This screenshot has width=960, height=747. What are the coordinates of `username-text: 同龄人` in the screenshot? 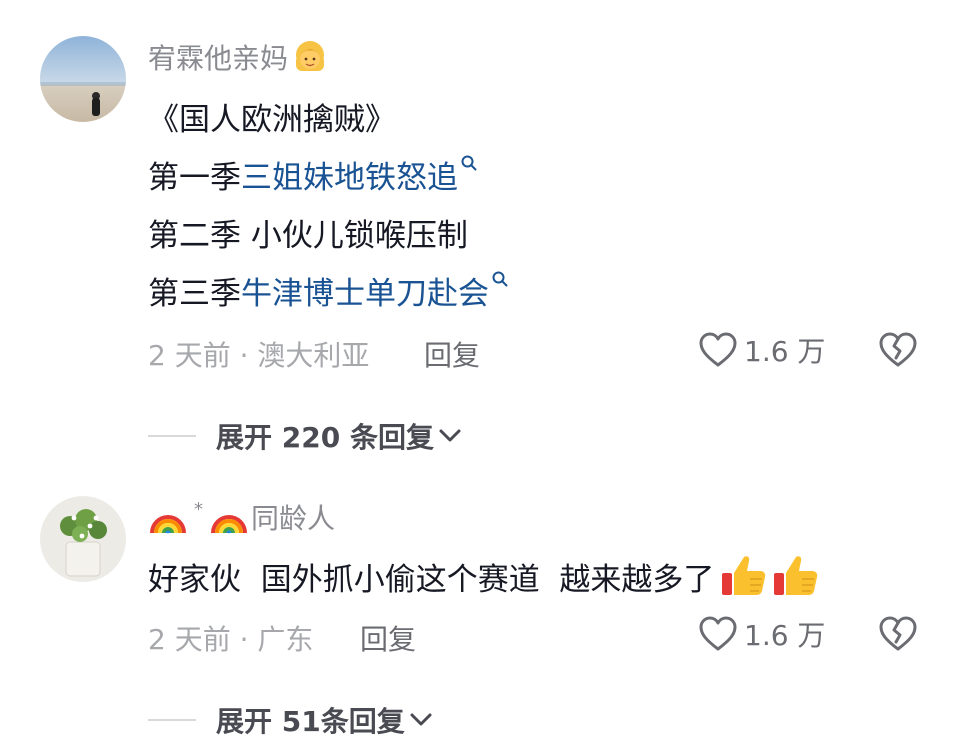 It's located at (293, 517).